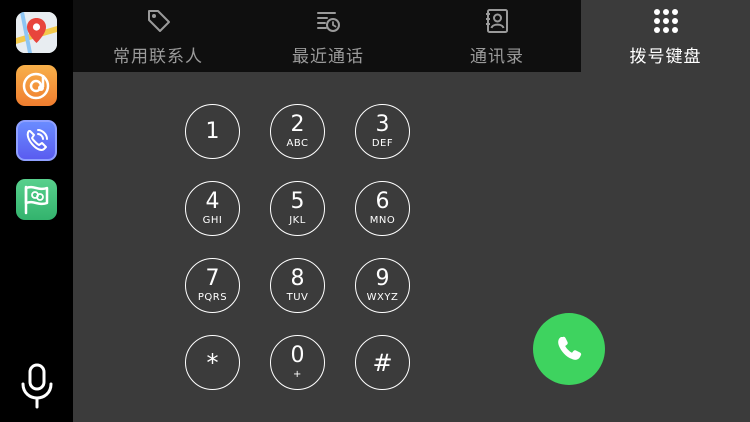 The width and height of the screenshot is (750, 422). I want to click on tab-recents: 最近通话, so click(328, 36).